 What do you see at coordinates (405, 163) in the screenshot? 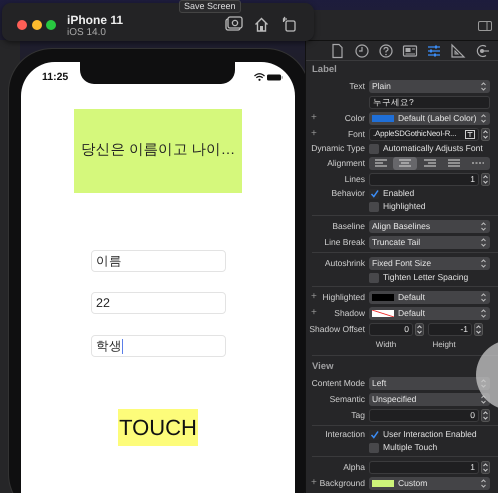
I see `align-center-icon` at bounding box center [405, 163].